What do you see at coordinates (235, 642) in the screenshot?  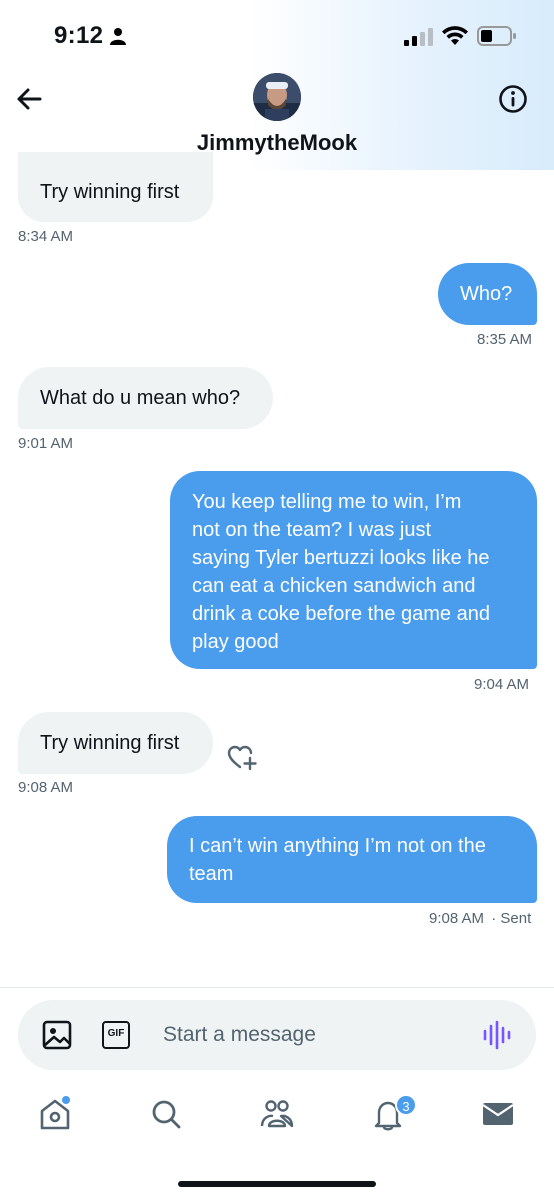 I see `message-line: play good` at bounding box center [235, 642].